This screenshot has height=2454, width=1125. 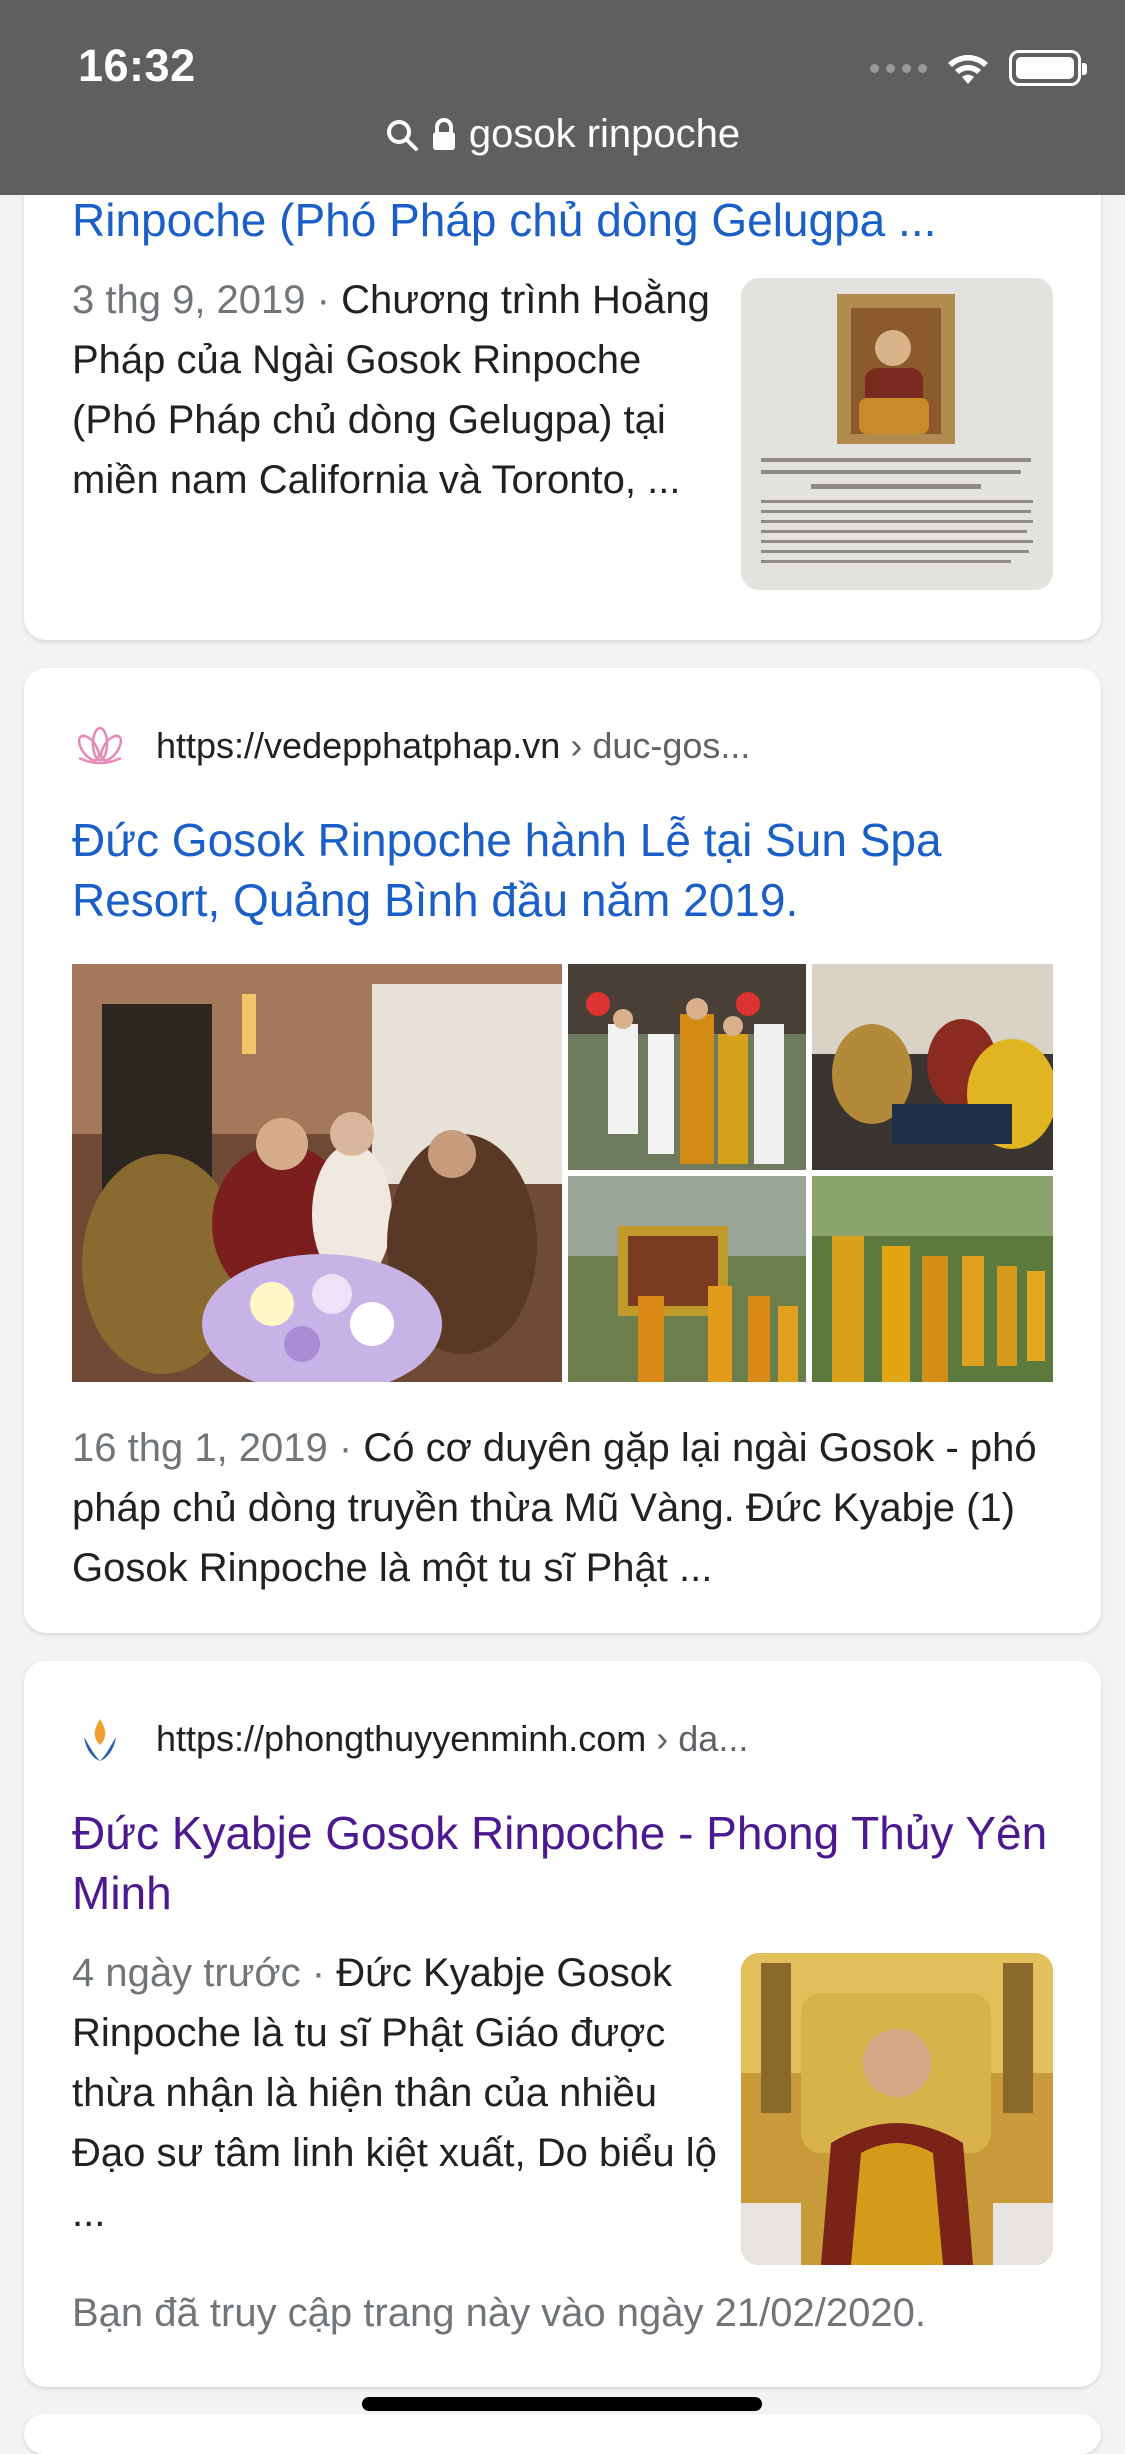 What do you see at coordinates (317, 1173) in the screenshot?
I see `result-photo-main` at bounding box center [317, 1173].